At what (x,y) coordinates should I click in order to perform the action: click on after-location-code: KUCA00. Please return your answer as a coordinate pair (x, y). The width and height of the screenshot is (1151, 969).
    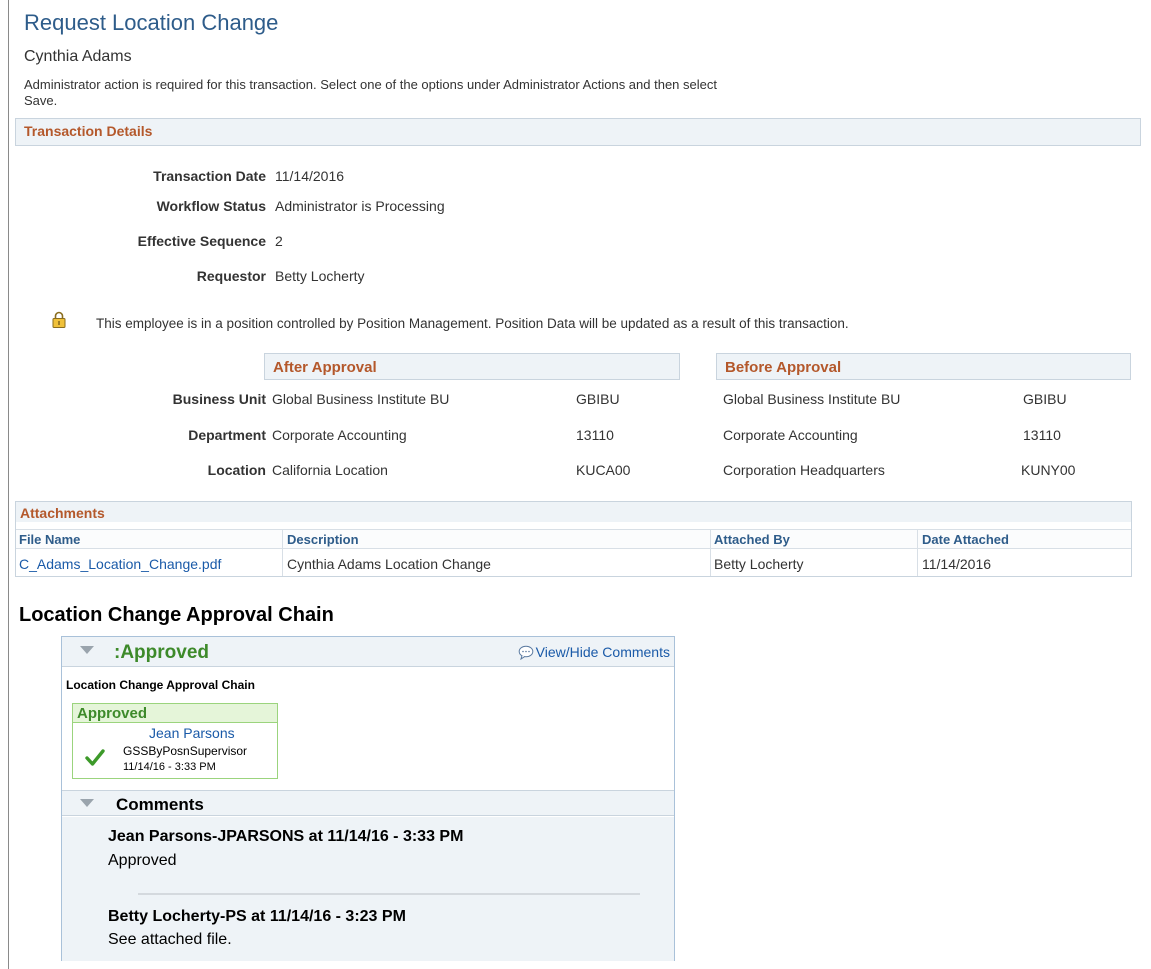
    Looking at the image, I should click on (603, 470).